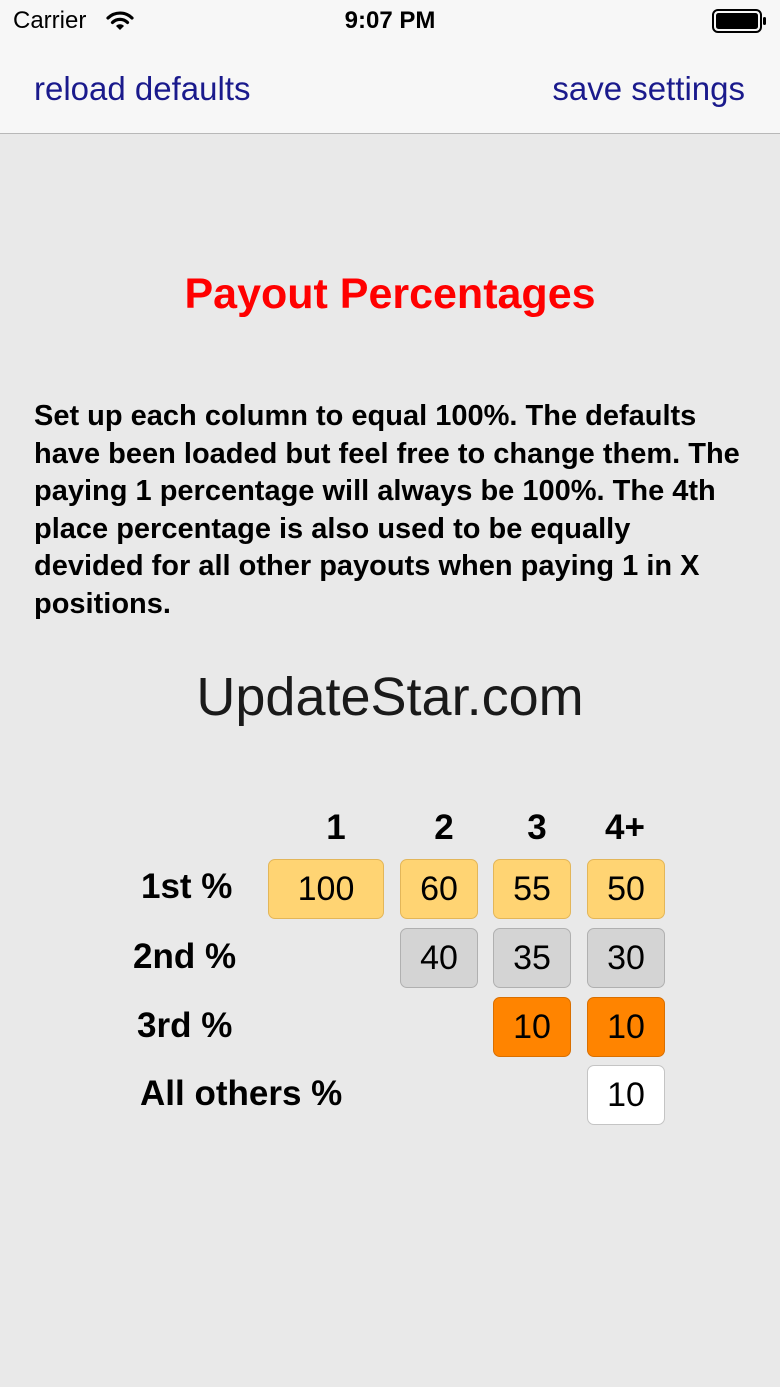 This screenshot has height=1387, width=780. Describe the element at coordinates (626, 1027) in the screenshot. I see `percent-input-3rd-col4: 10` at that location.